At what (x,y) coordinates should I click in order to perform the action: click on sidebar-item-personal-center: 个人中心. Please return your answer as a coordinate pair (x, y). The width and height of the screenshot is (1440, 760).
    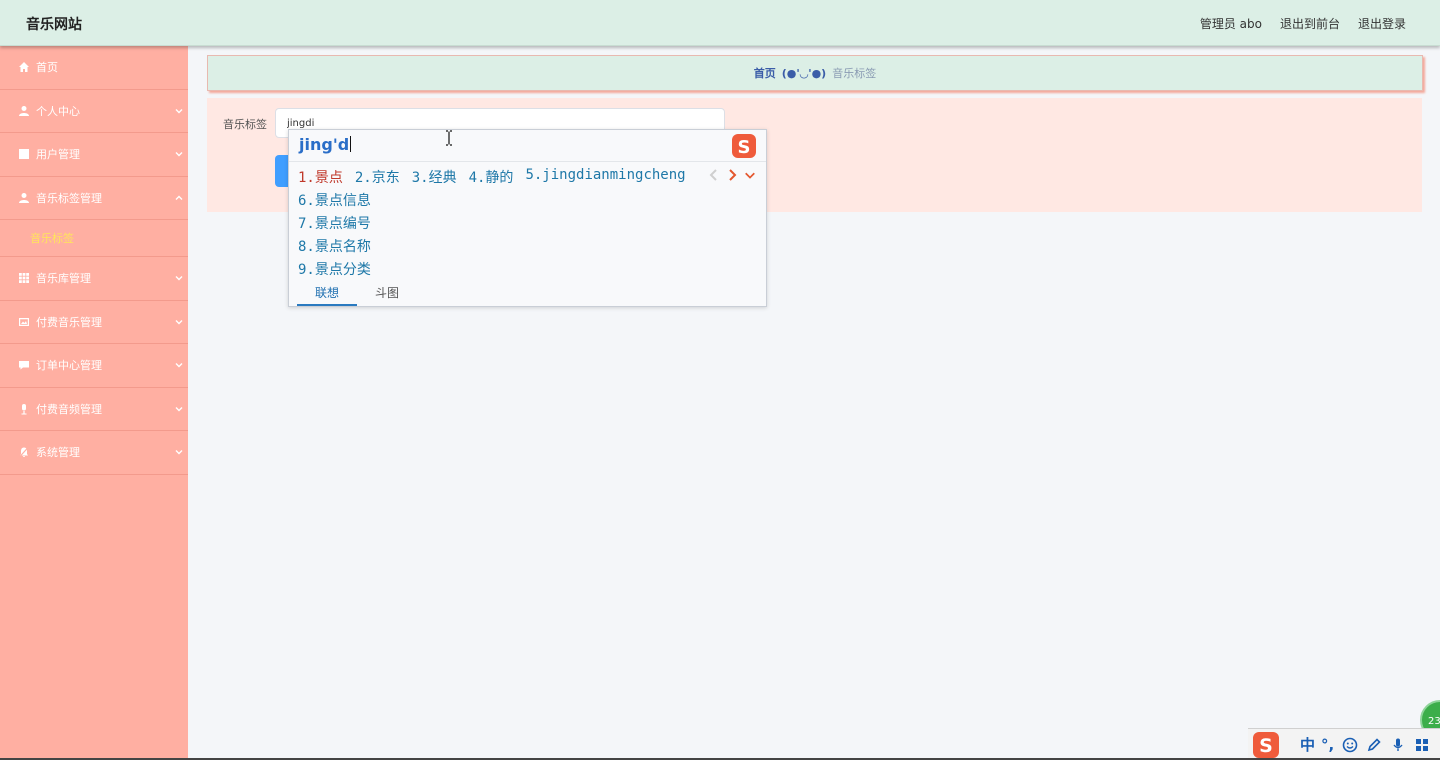
    Looking at the image, I should click on (94, 111).